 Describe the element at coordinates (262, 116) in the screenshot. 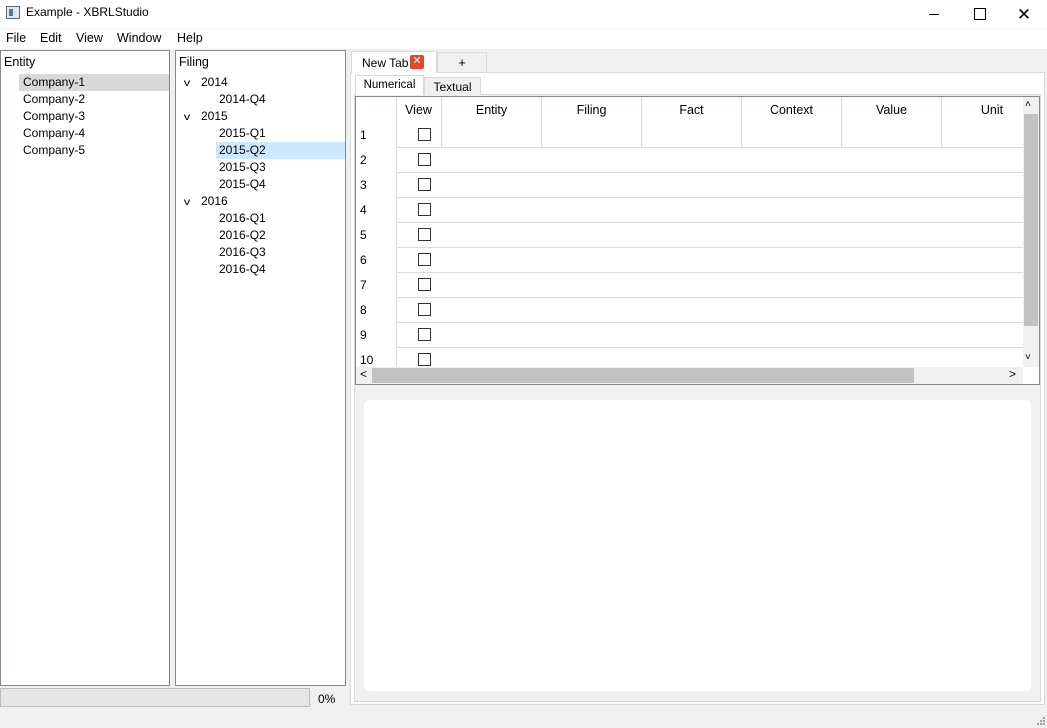

I see `tree-year-2015: v 2015` at that location.